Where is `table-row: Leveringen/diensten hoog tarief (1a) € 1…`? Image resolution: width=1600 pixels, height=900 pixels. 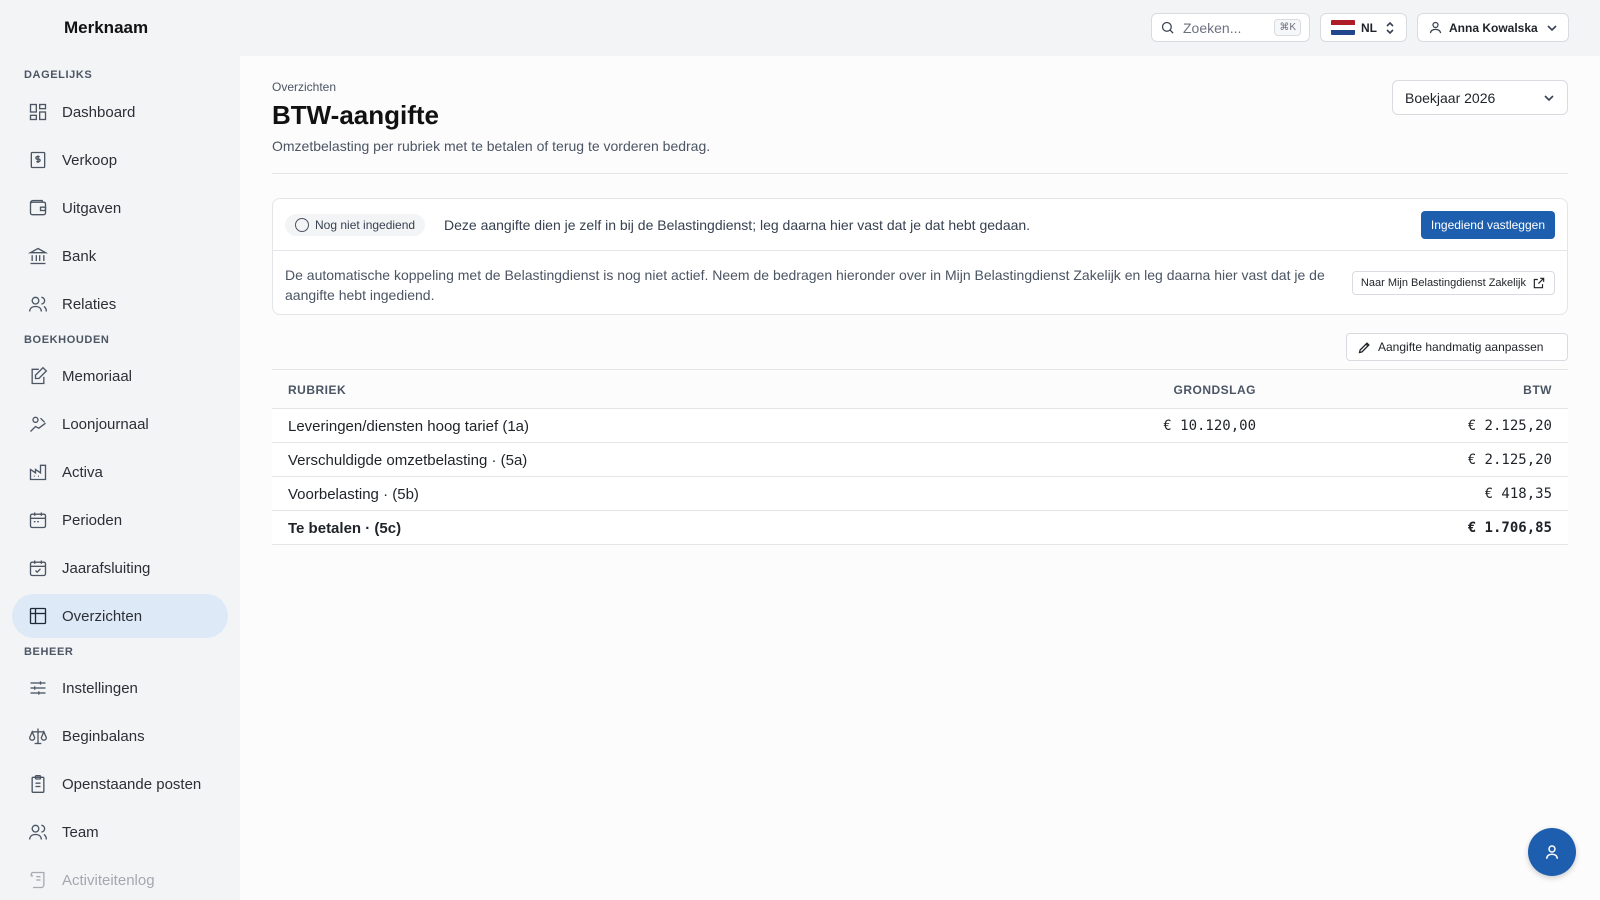
table-row: Leveringen/diensten hoog tarief (1a) € 1… is located at coordinates (920, 426).